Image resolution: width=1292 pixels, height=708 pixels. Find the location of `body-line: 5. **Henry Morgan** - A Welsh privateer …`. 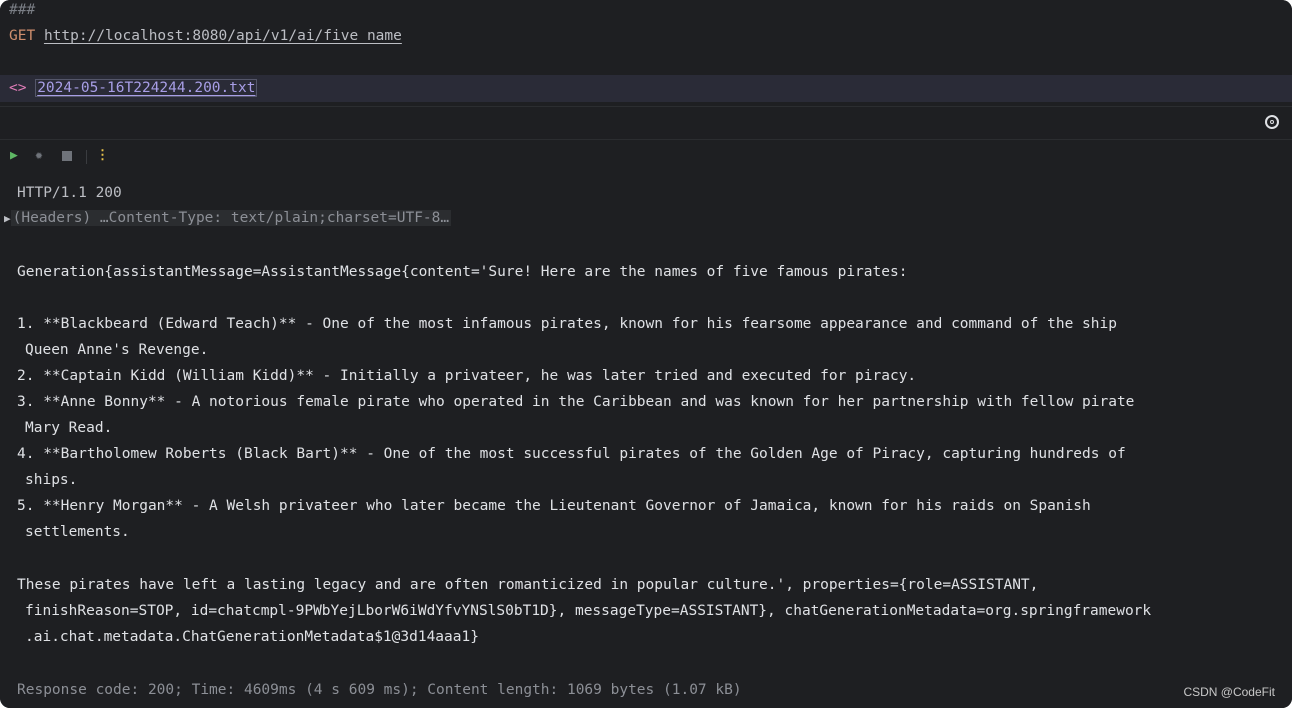

body-line: 5. **Henry Morgan** - A Welsh privateer … is located at coordinates (554, 506).